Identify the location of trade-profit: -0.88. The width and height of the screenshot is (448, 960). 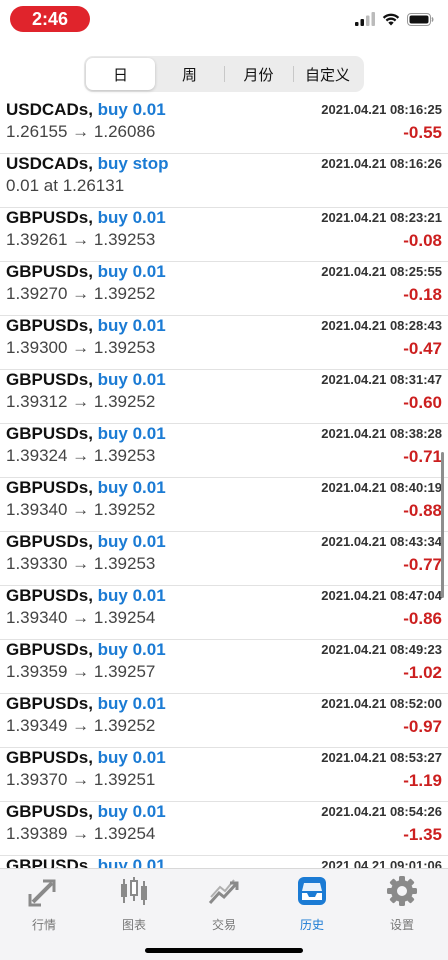
(422, 510).